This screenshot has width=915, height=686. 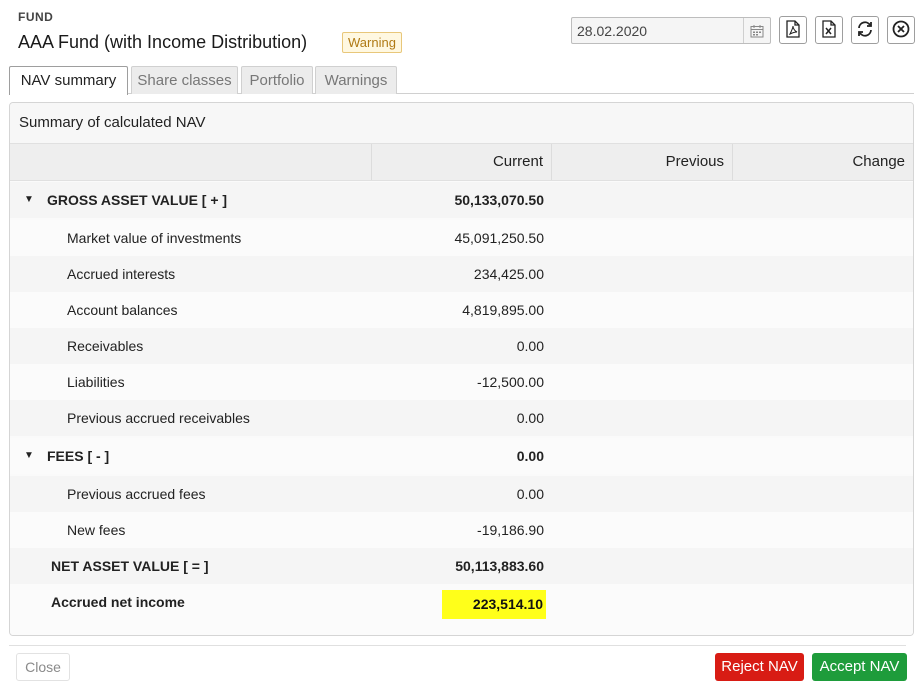 I want to click on close-circle-icon, so click(x=901, y=30).